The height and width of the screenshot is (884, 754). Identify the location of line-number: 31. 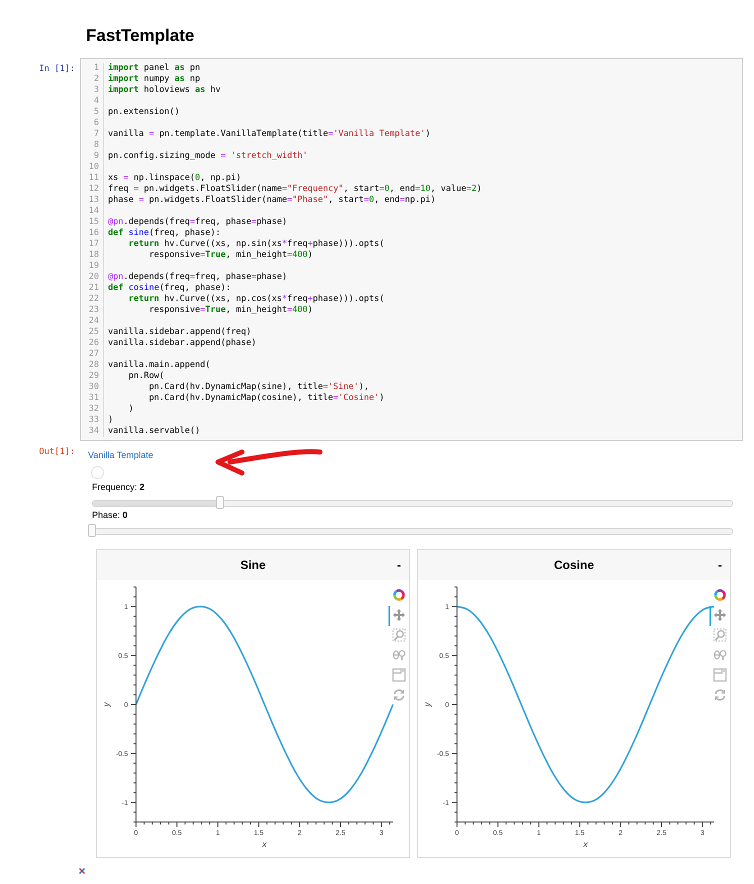
(92, 398).